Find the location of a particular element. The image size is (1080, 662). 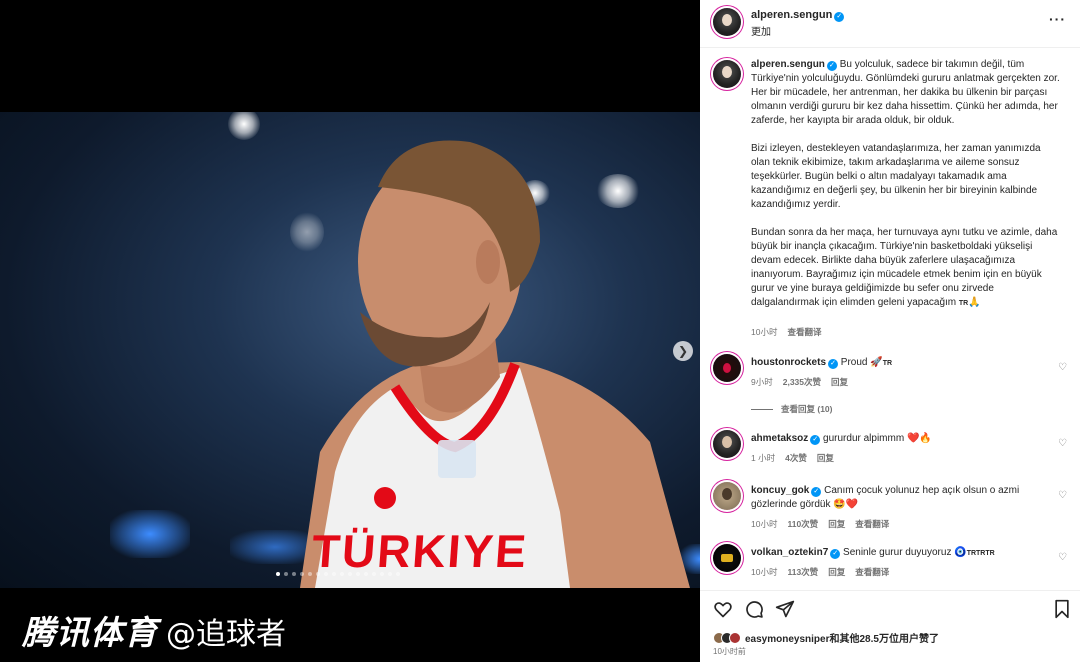

comment-username: koncuy_gok ✓ is located at coordinates (786, 491).